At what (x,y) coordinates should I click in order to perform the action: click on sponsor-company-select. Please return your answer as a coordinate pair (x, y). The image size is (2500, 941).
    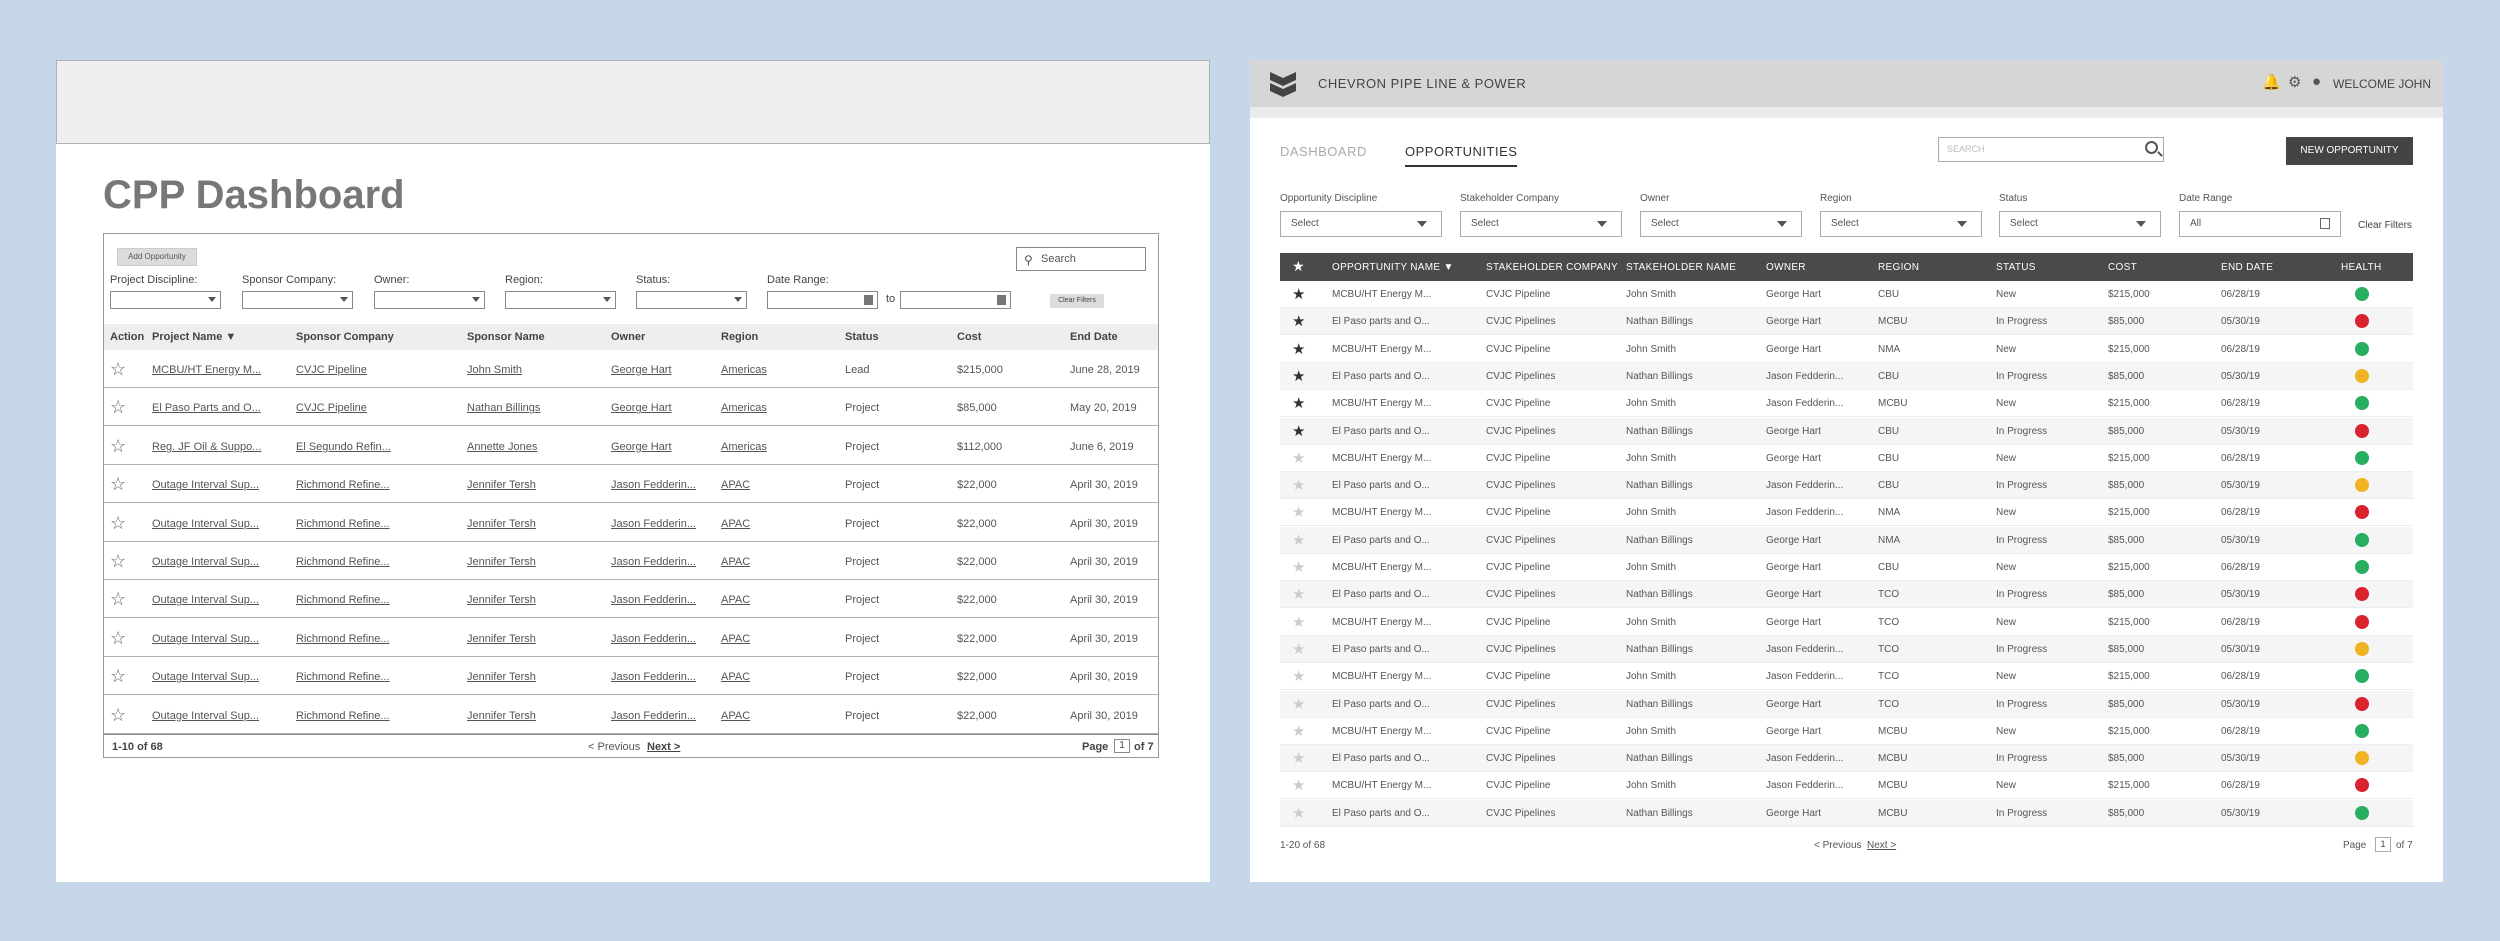
    Looking at the image, I should click on (297, 300).